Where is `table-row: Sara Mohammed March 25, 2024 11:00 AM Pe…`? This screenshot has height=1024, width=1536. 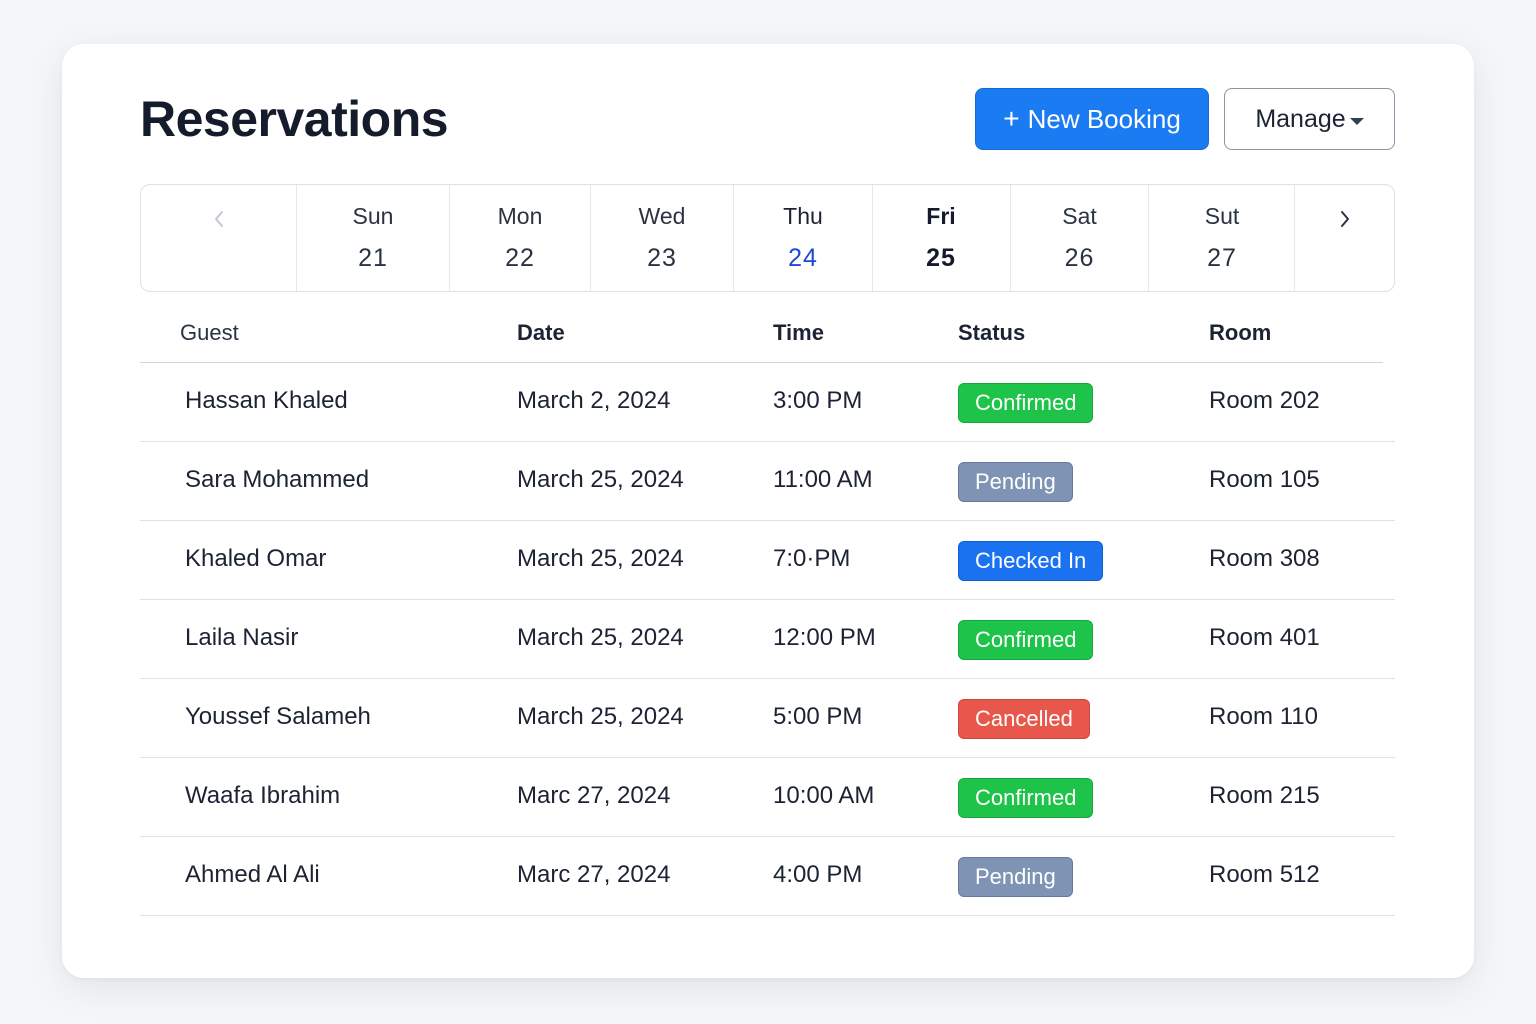
table-row: Sara Mohammed March 25, 2024 11:00 AM Pe… is located at coordinates (767, 481).